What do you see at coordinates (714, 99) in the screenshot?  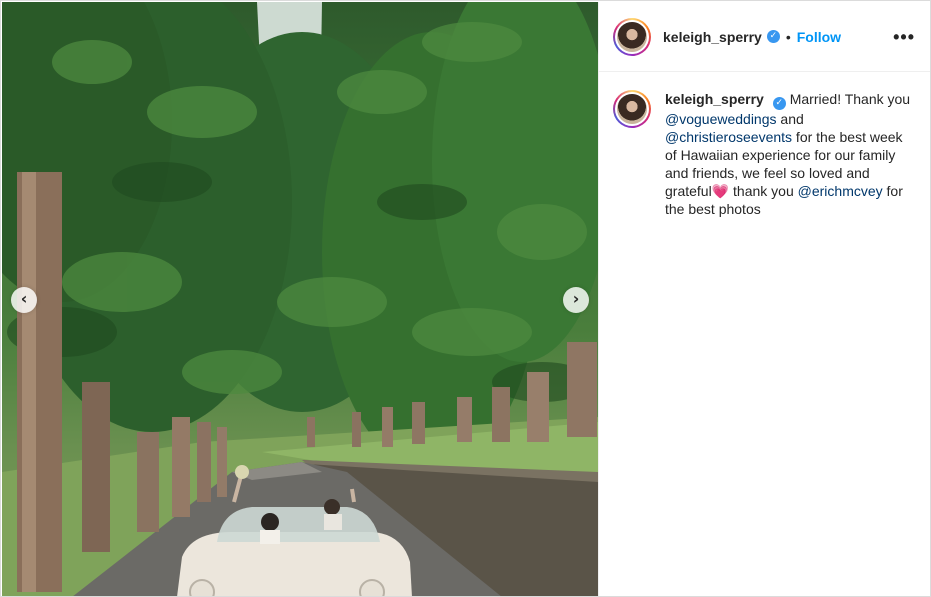 I see `caption-username: keleigh_sperry` at bounding box center [714, 99].